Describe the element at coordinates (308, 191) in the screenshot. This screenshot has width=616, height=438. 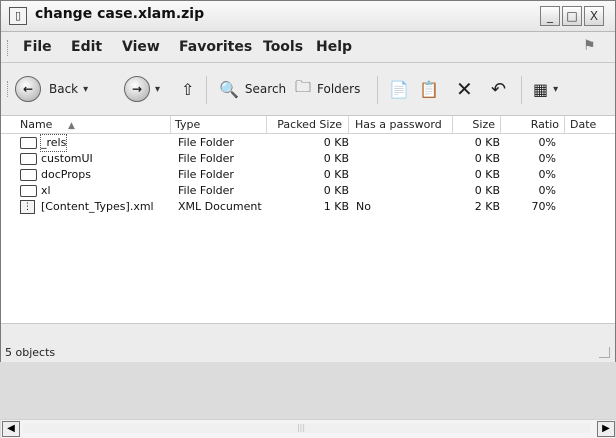
I see `table-row: xl File Folder 0 KB 0 KB 0%` at that location.